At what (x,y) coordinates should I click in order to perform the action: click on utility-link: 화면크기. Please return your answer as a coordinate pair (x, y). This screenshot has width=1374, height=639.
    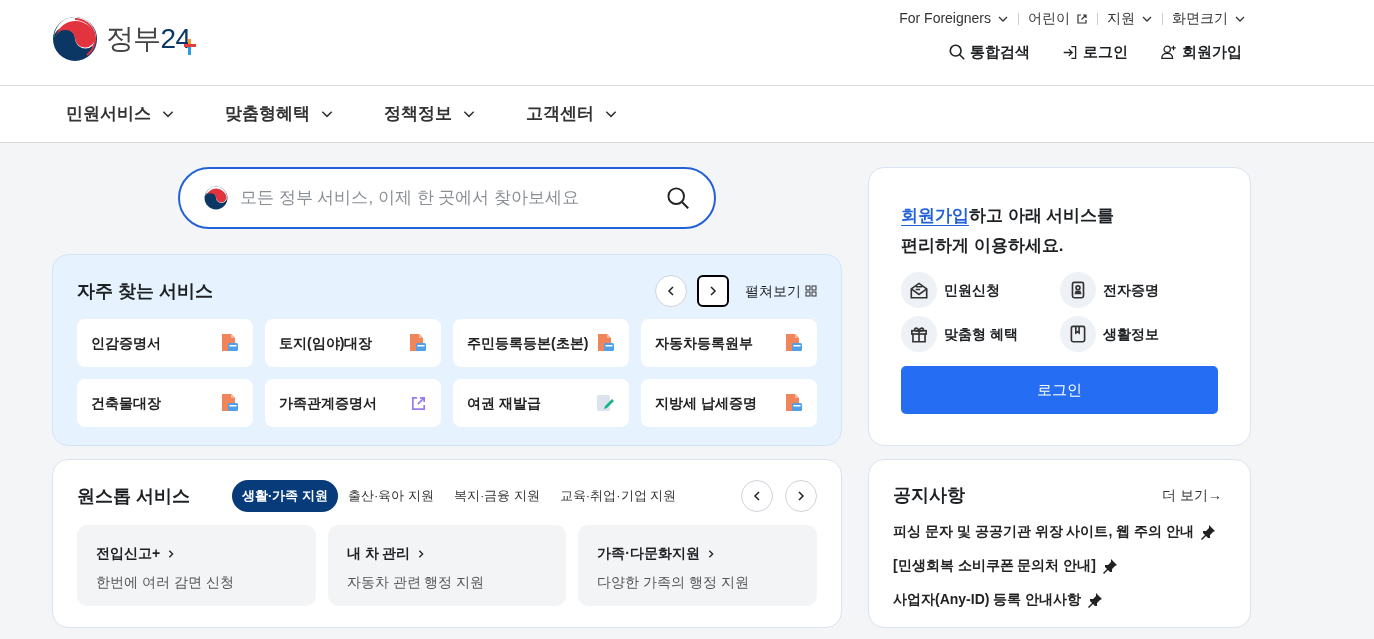
    Looking at the image, I should click on (1209, 18).